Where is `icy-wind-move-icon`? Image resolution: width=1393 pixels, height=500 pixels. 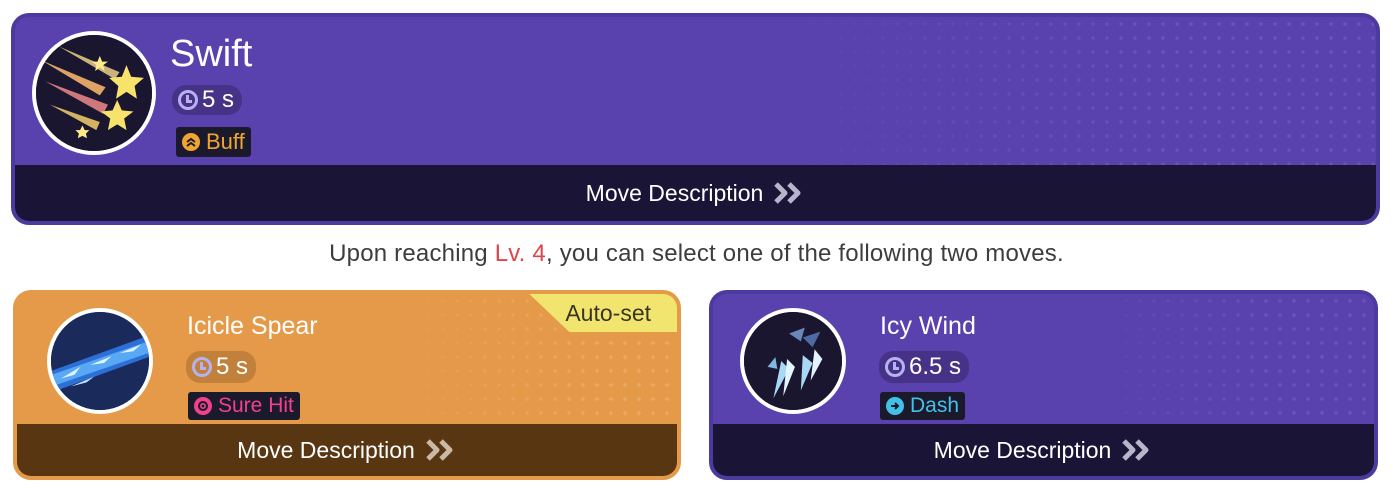
icy-wind-move-icon is located at coordinates (793, 361).